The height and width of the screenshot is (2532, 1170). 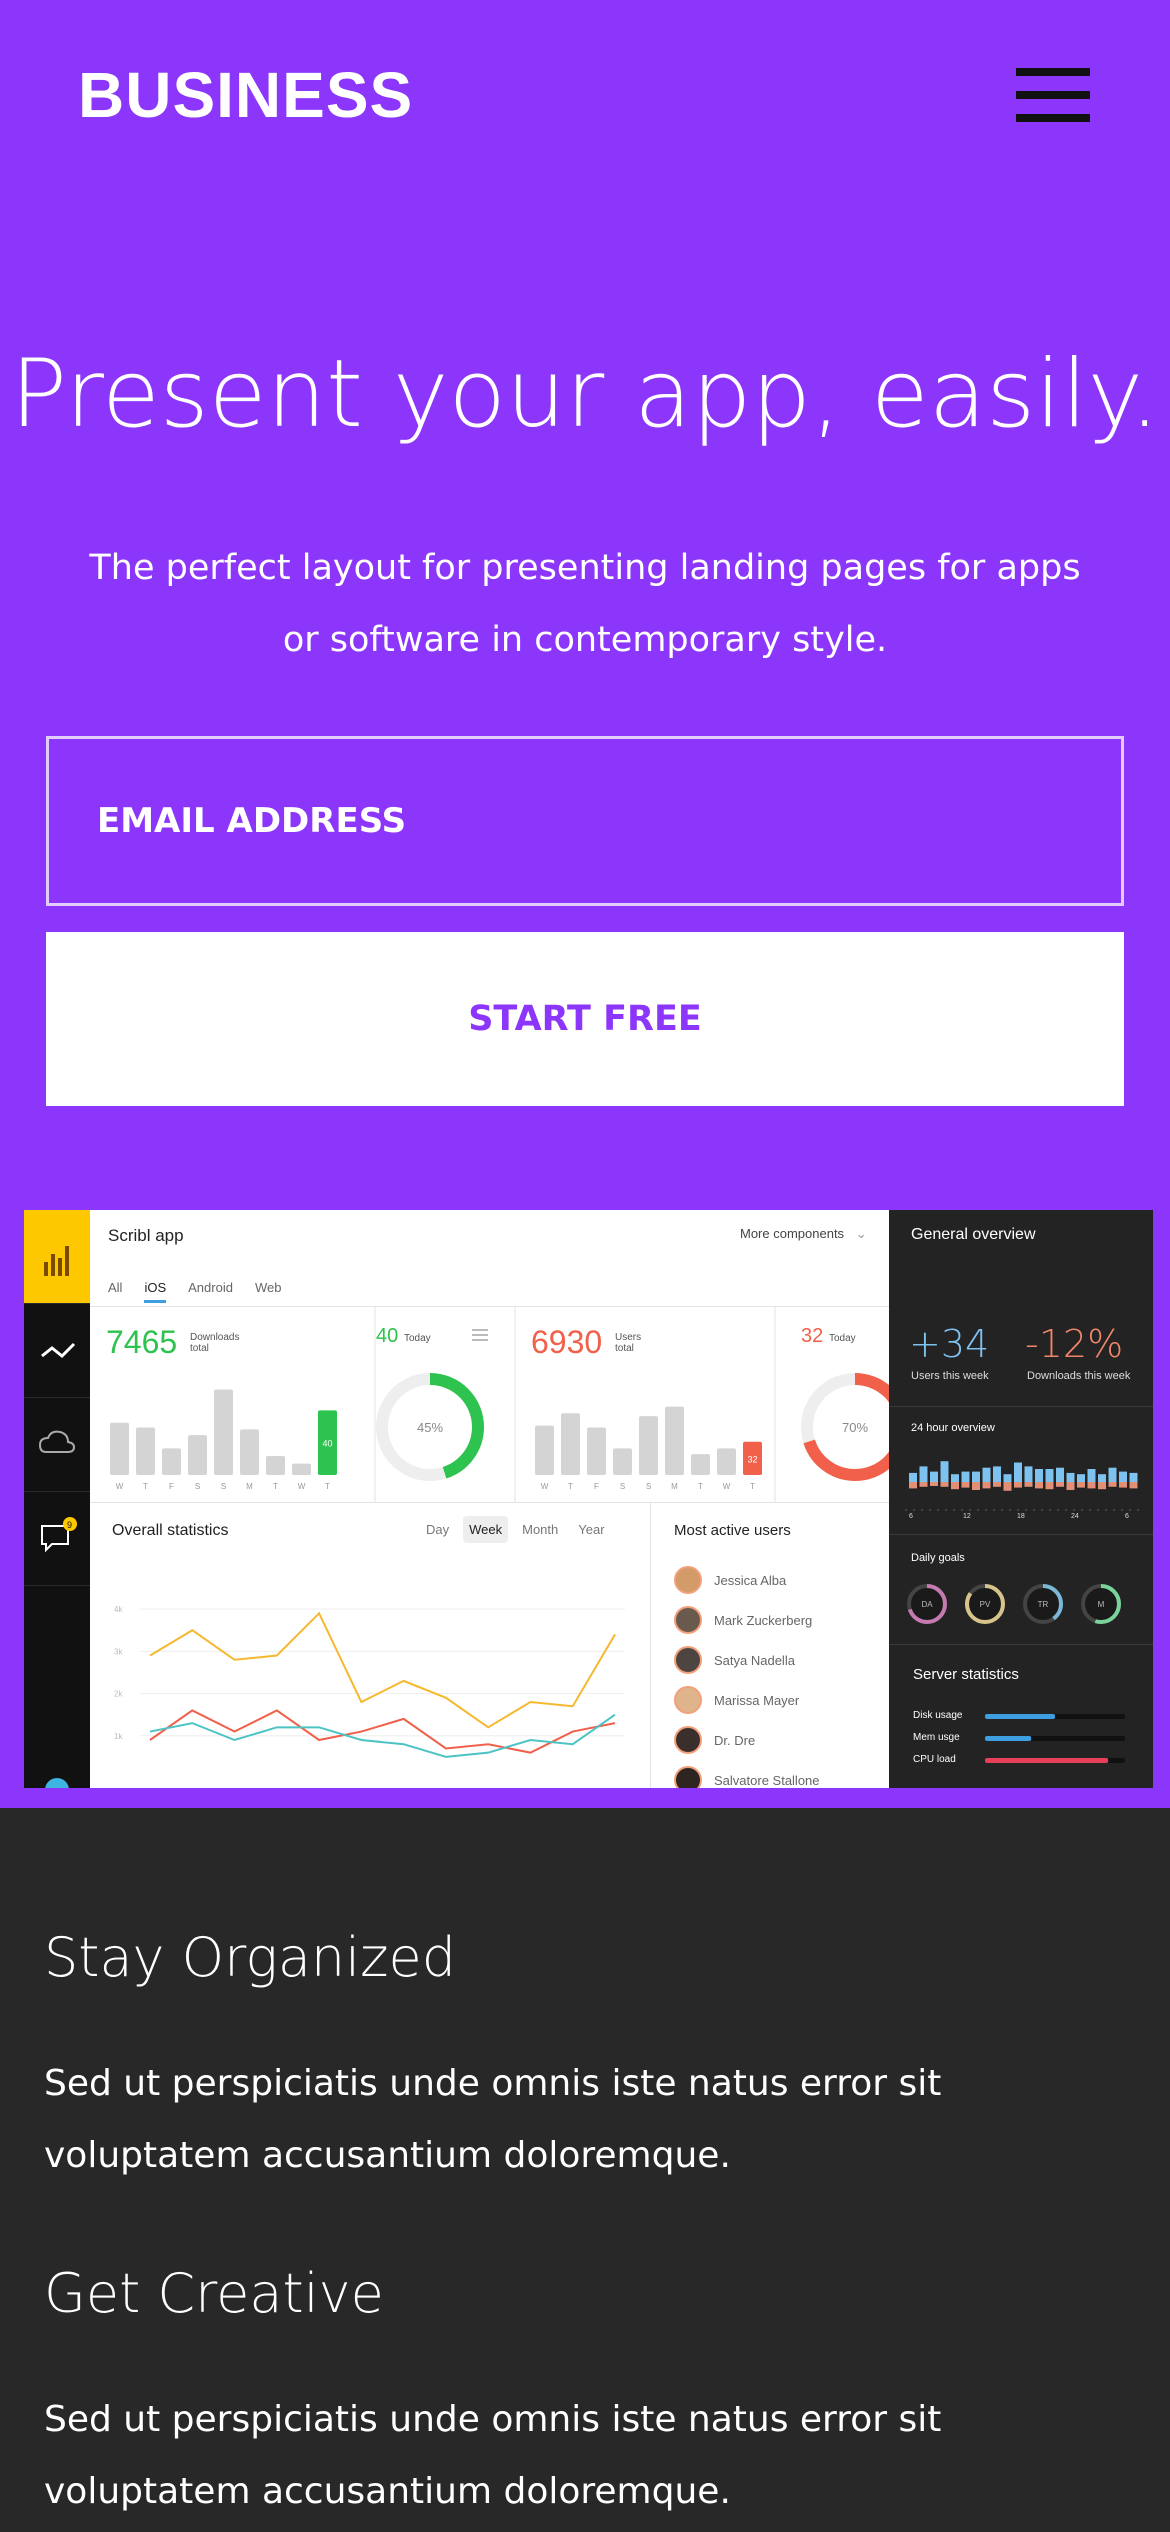 I want to click on cloud-icon, so click(x=57, y=1441).